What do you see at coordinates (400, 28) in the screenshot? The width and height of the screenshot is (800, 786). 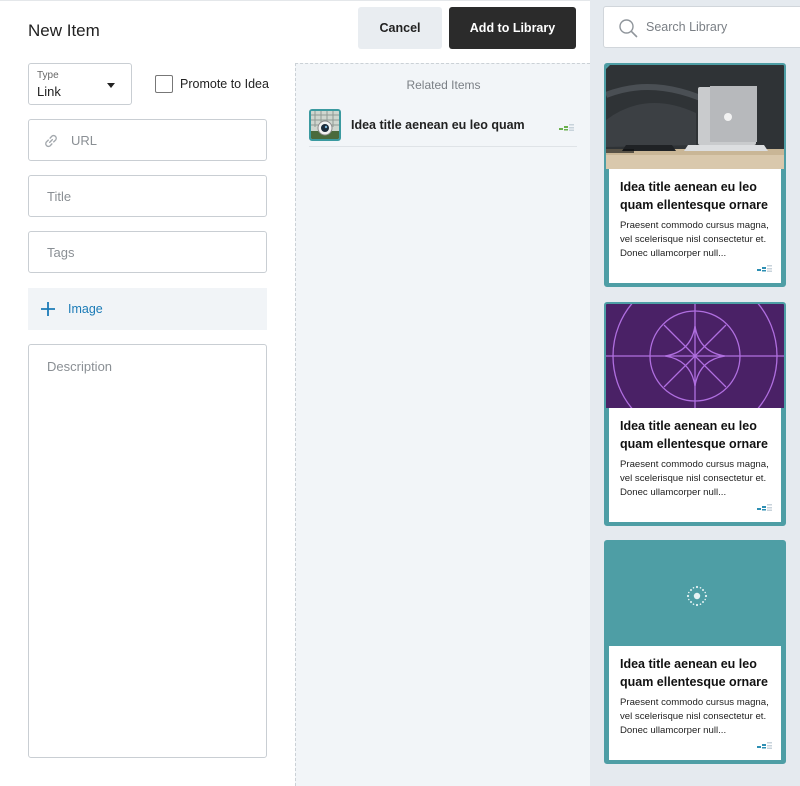 I see `cancel-button: Cancel` at bounding box center [400, 28].